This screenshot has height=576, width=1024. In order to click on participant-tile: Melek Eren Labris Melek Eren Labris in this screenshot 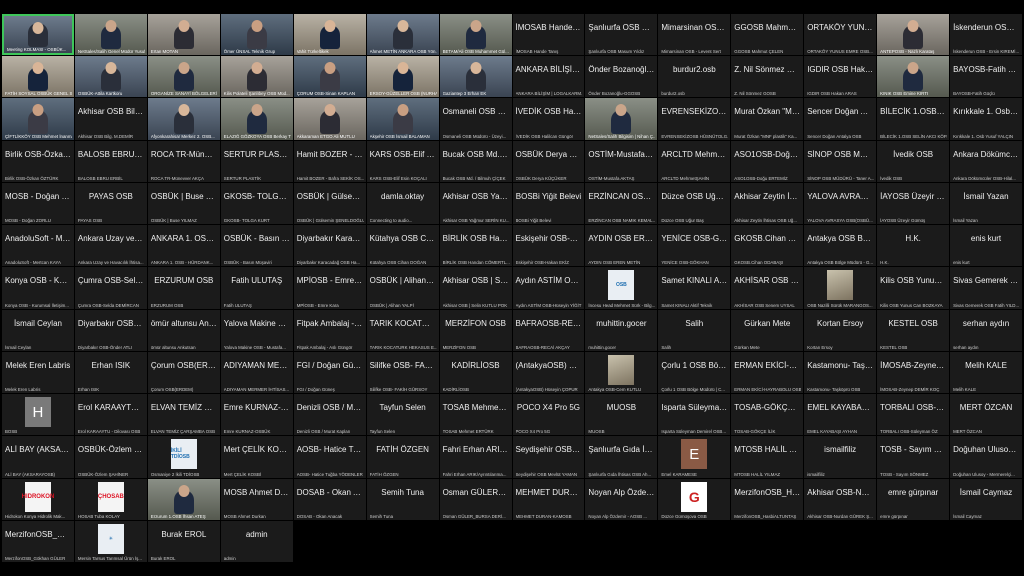, I will do `click(38, 372)`.